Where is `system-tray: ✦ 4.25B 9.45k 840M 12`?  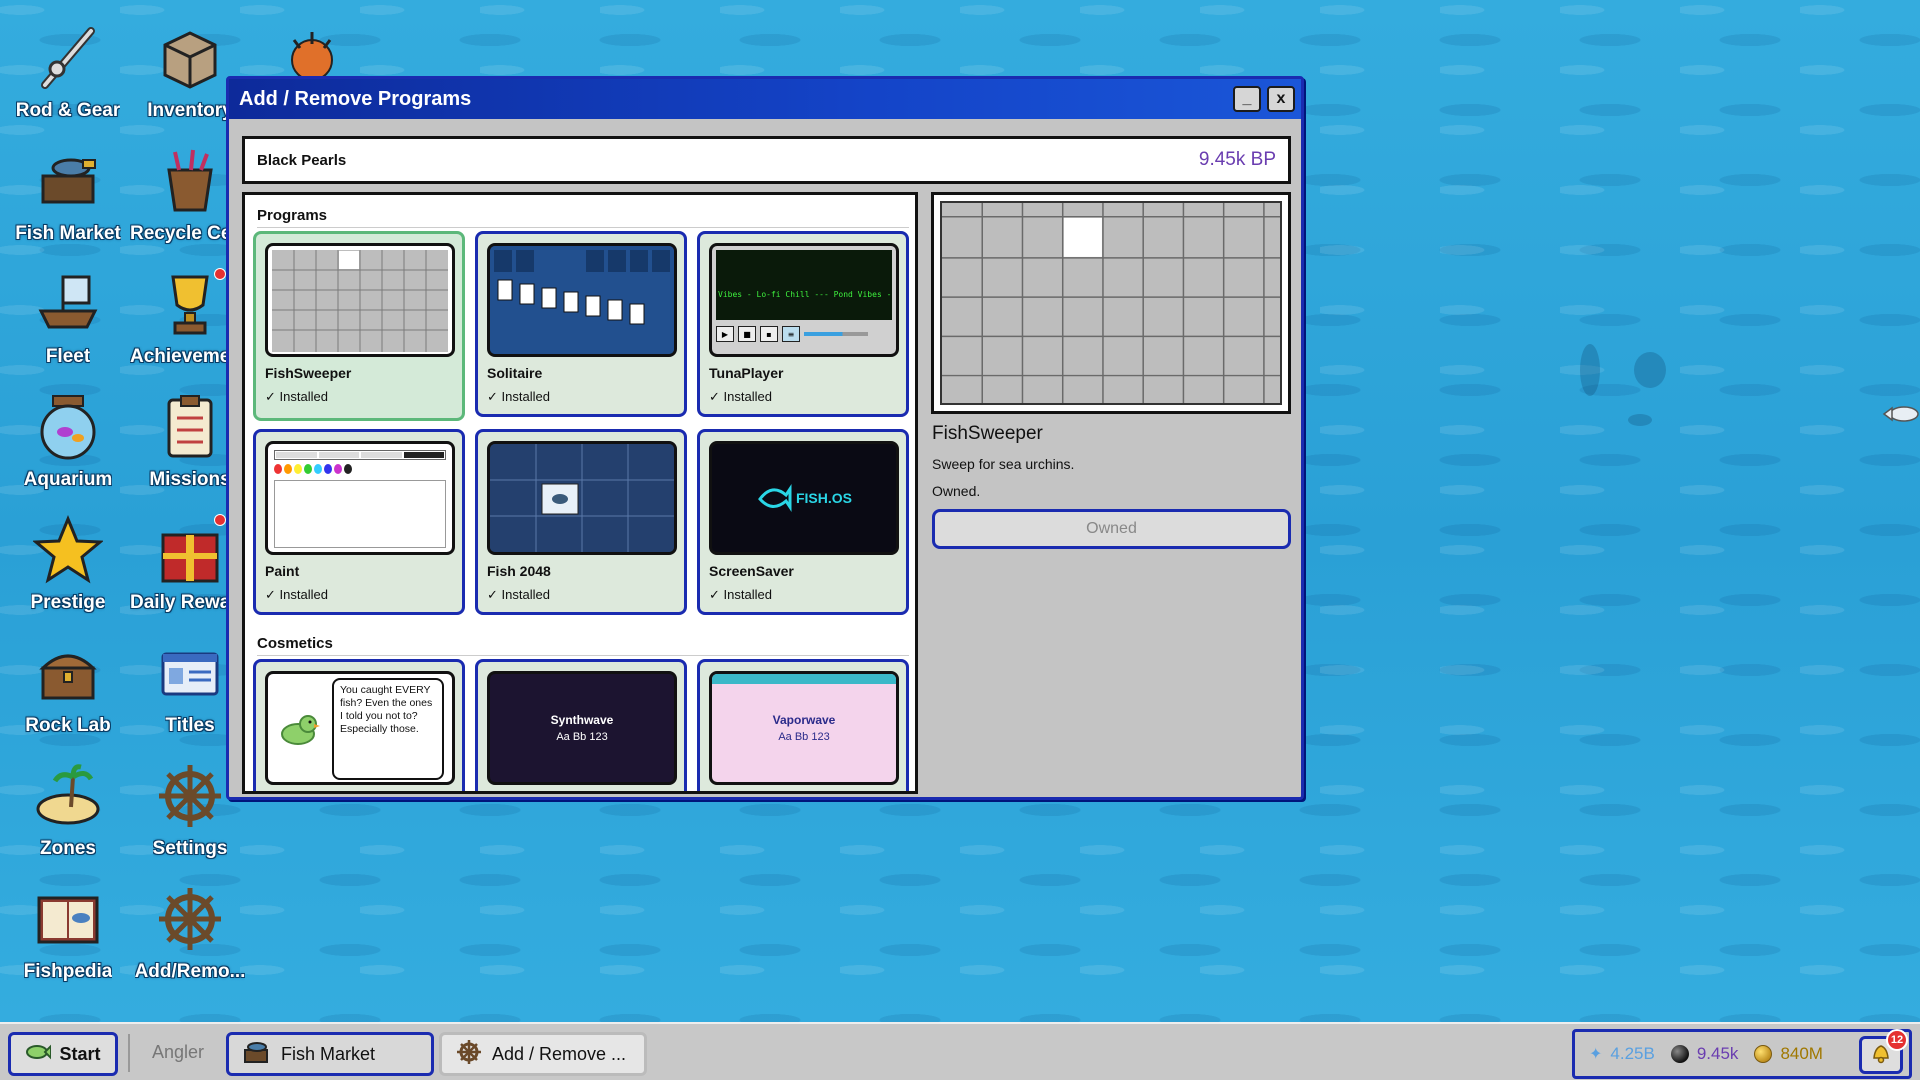
system-tray: ✦ 4.25B 9.45k 840M 12 is located at coordinates (1742, 1054).